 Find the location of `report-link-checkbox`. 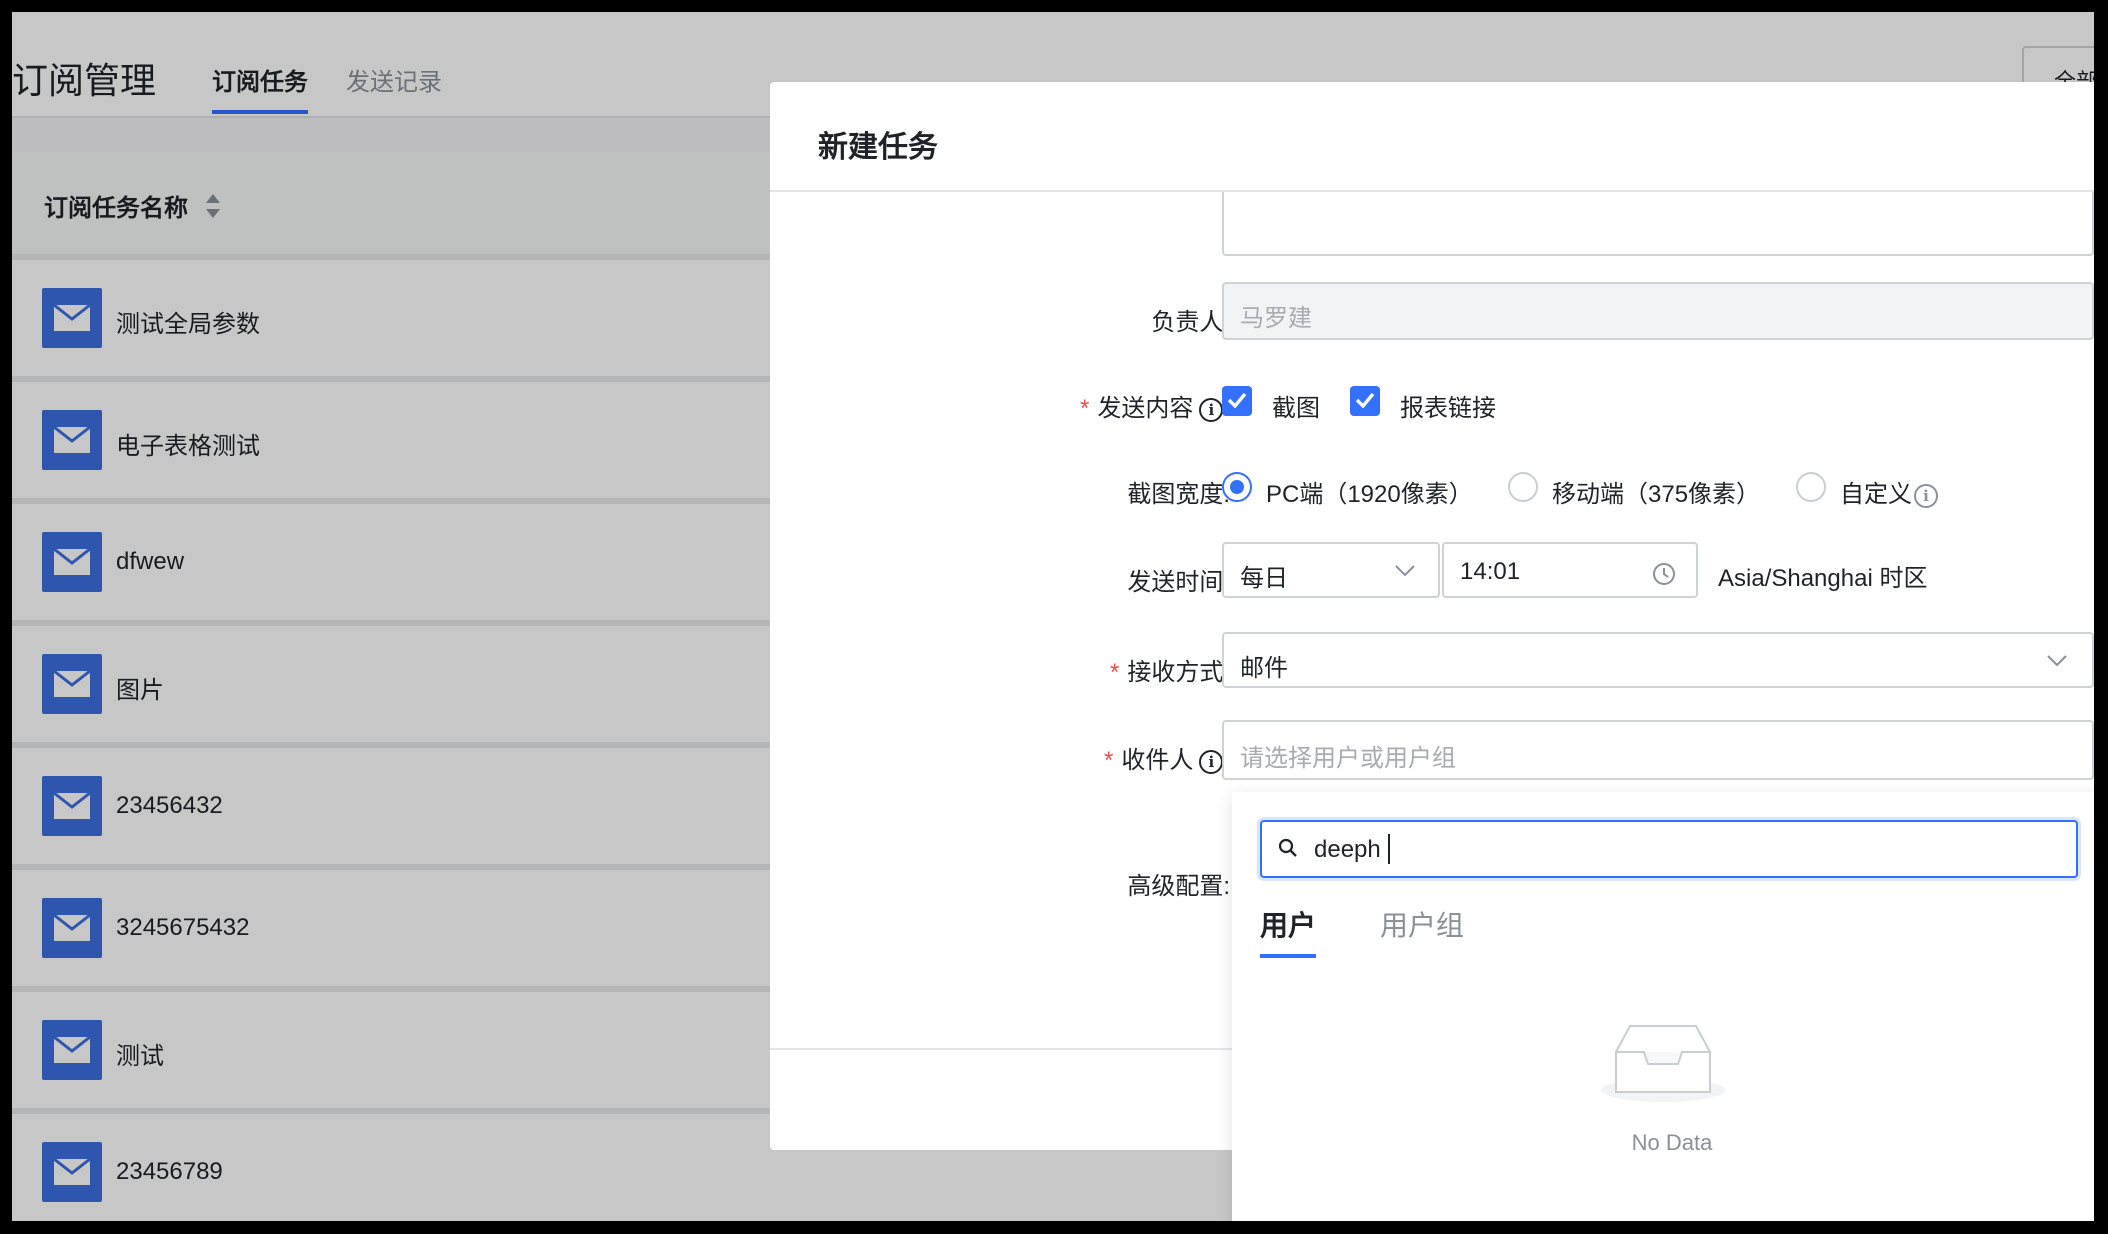

report-link-checkbox is located at coordinates (1365, 401).